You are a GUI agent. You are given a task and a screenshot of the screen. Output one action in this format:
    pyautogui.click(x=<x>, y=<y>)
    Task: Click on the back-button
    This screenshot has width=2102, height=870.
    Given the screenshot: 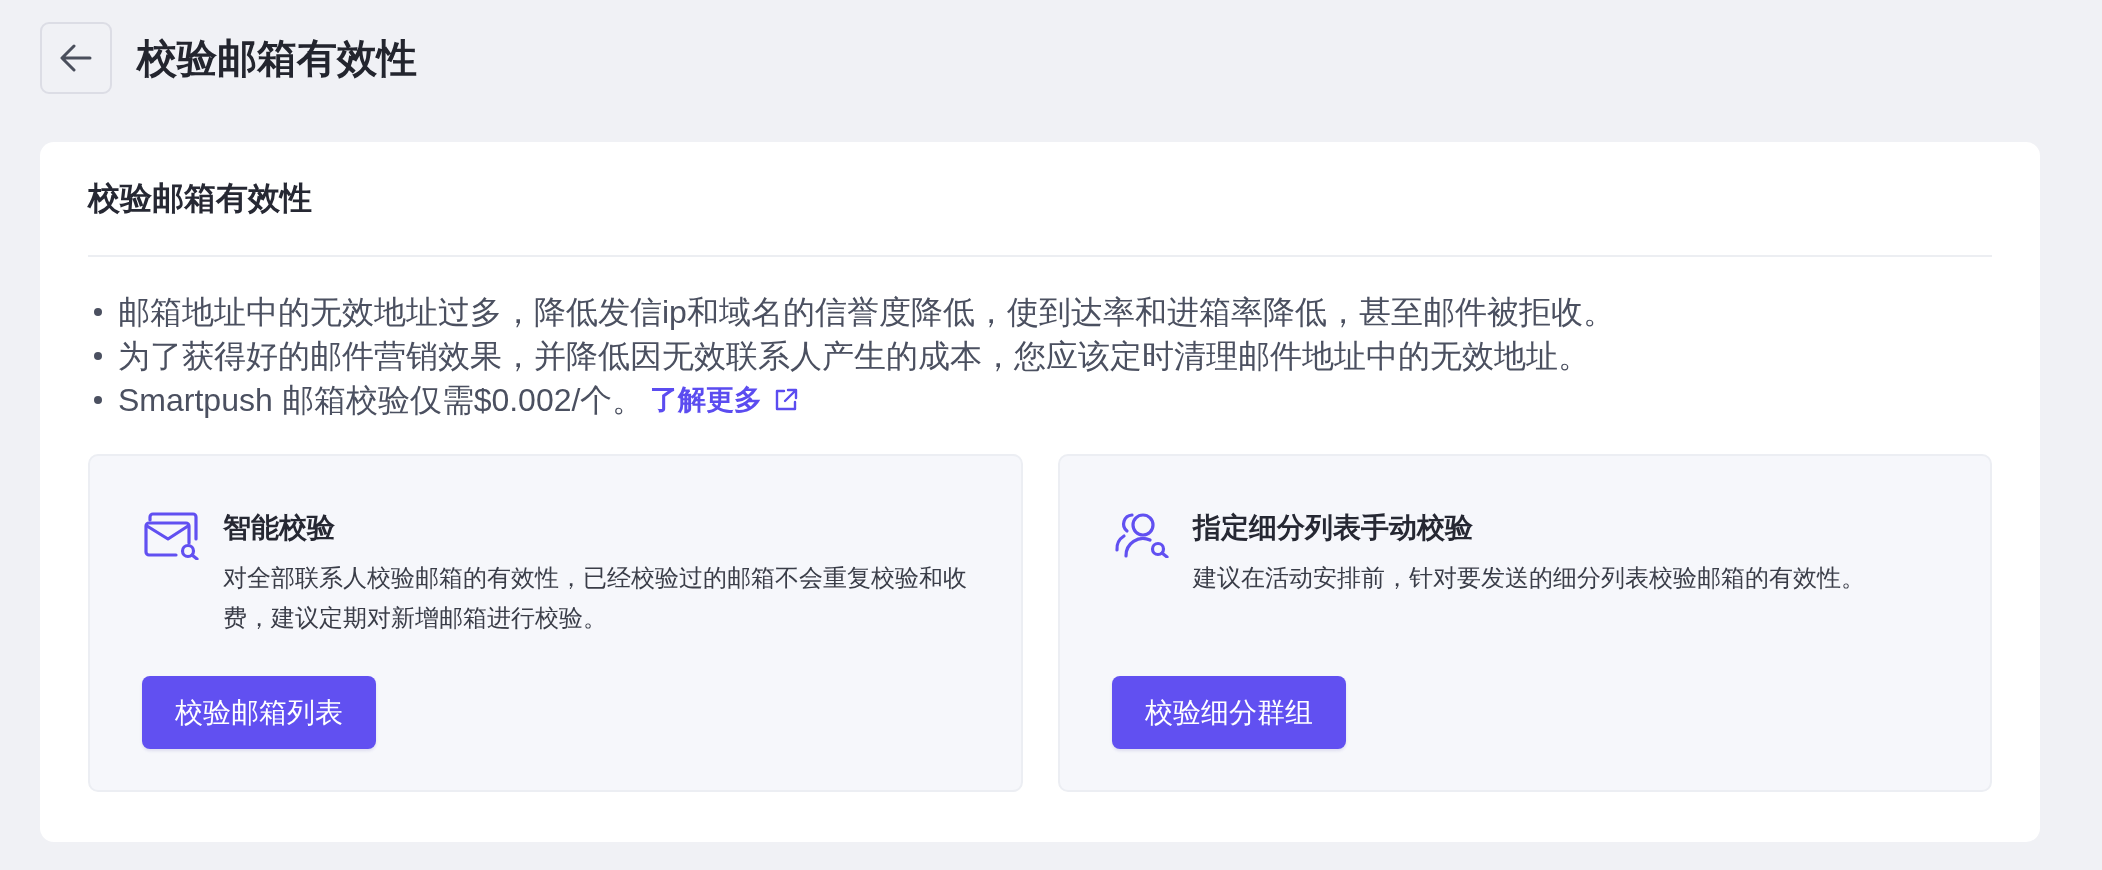 What is the action you would take?
    pyautogui.click(x=76, y=58)
    